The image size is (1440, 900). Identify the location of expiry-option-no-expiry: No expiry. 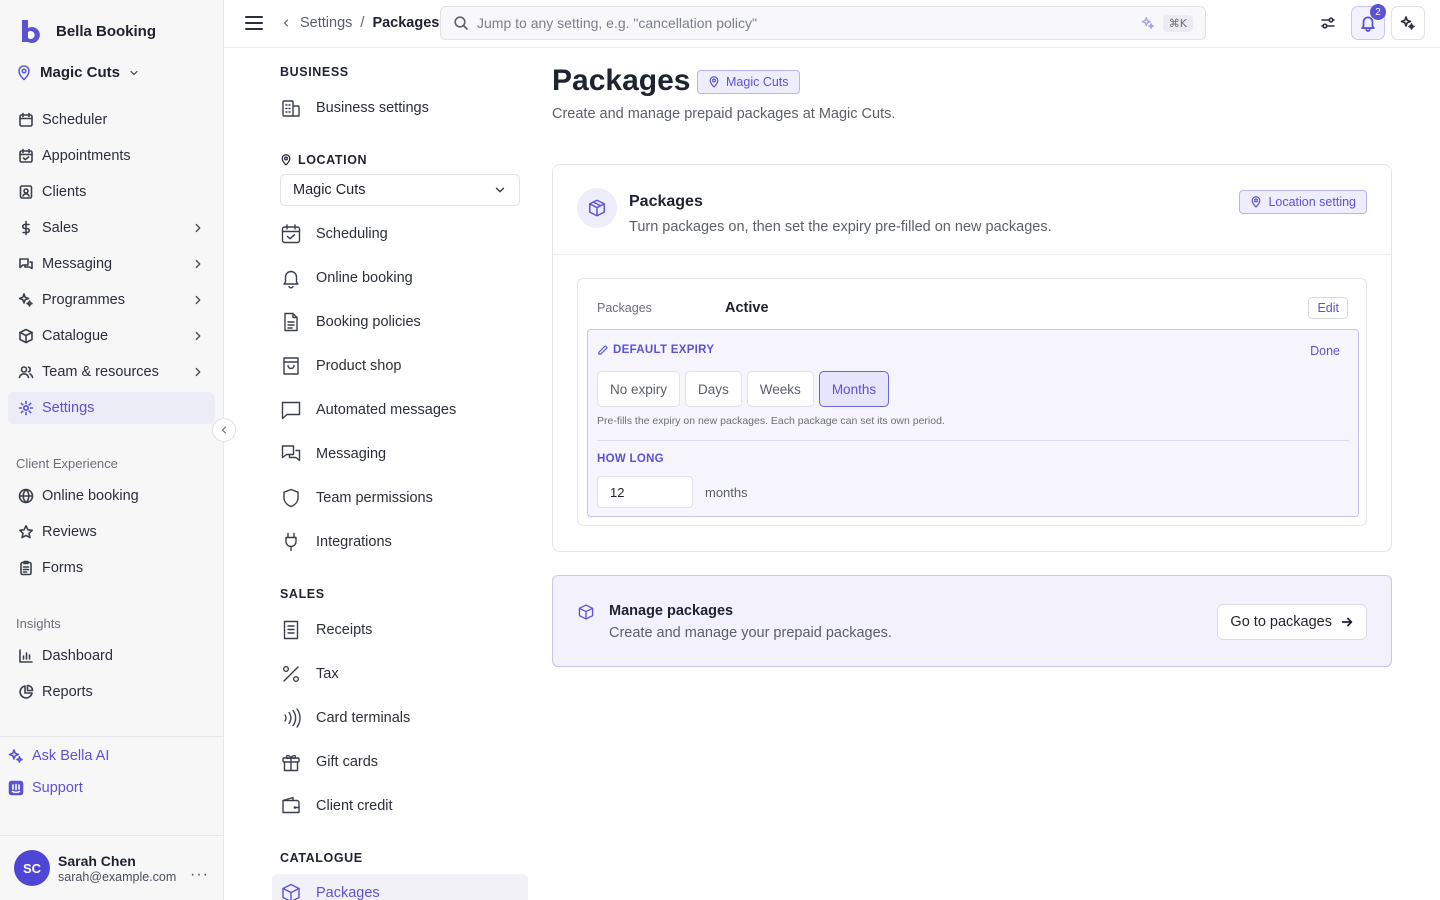
(639, 389).